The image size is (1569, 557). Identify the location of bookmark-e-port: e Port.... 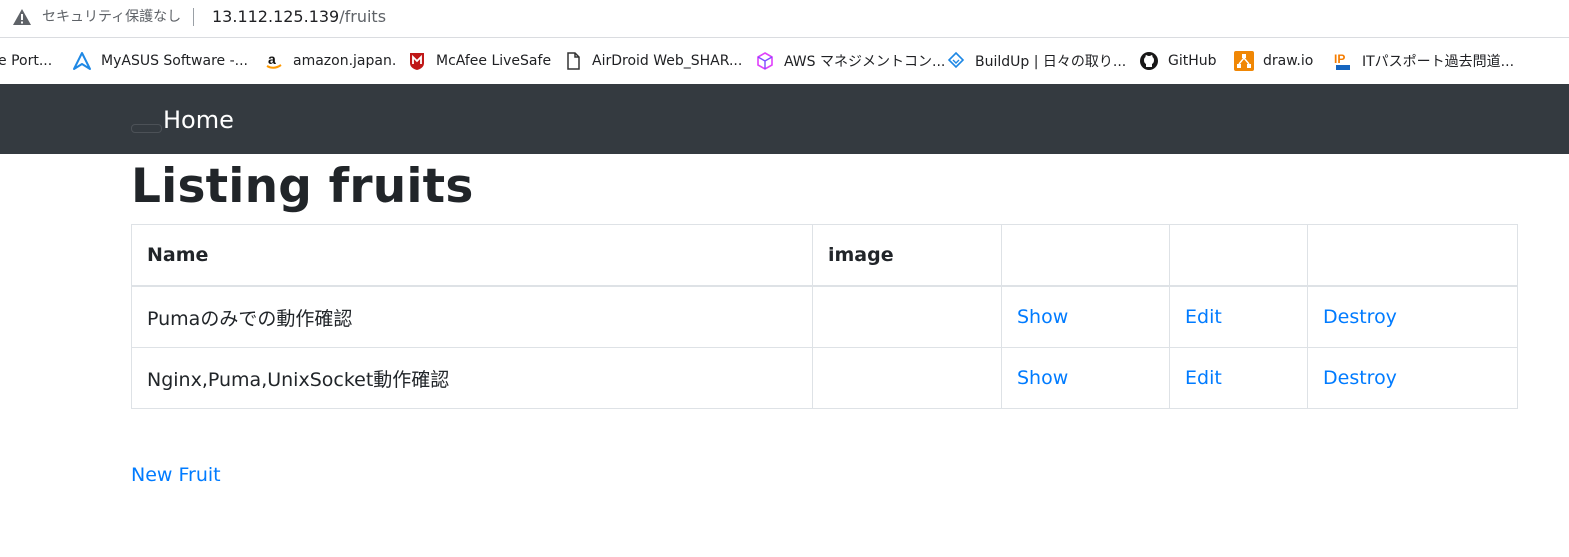
(26, 61).